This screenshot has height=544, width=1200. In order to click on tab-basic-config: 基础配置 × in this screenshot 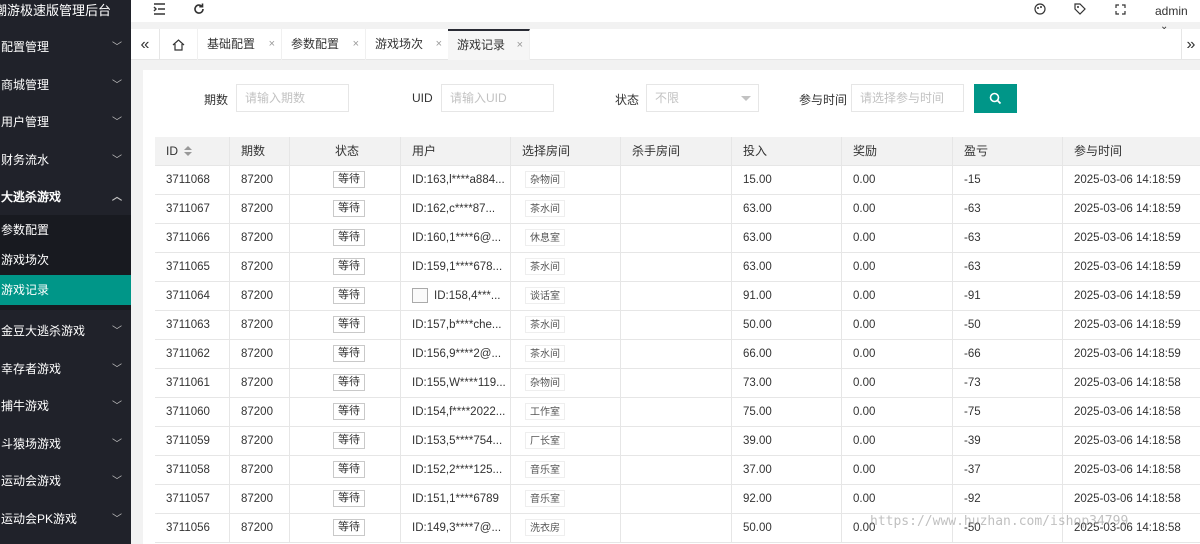, I will do `click(240, 44)`.